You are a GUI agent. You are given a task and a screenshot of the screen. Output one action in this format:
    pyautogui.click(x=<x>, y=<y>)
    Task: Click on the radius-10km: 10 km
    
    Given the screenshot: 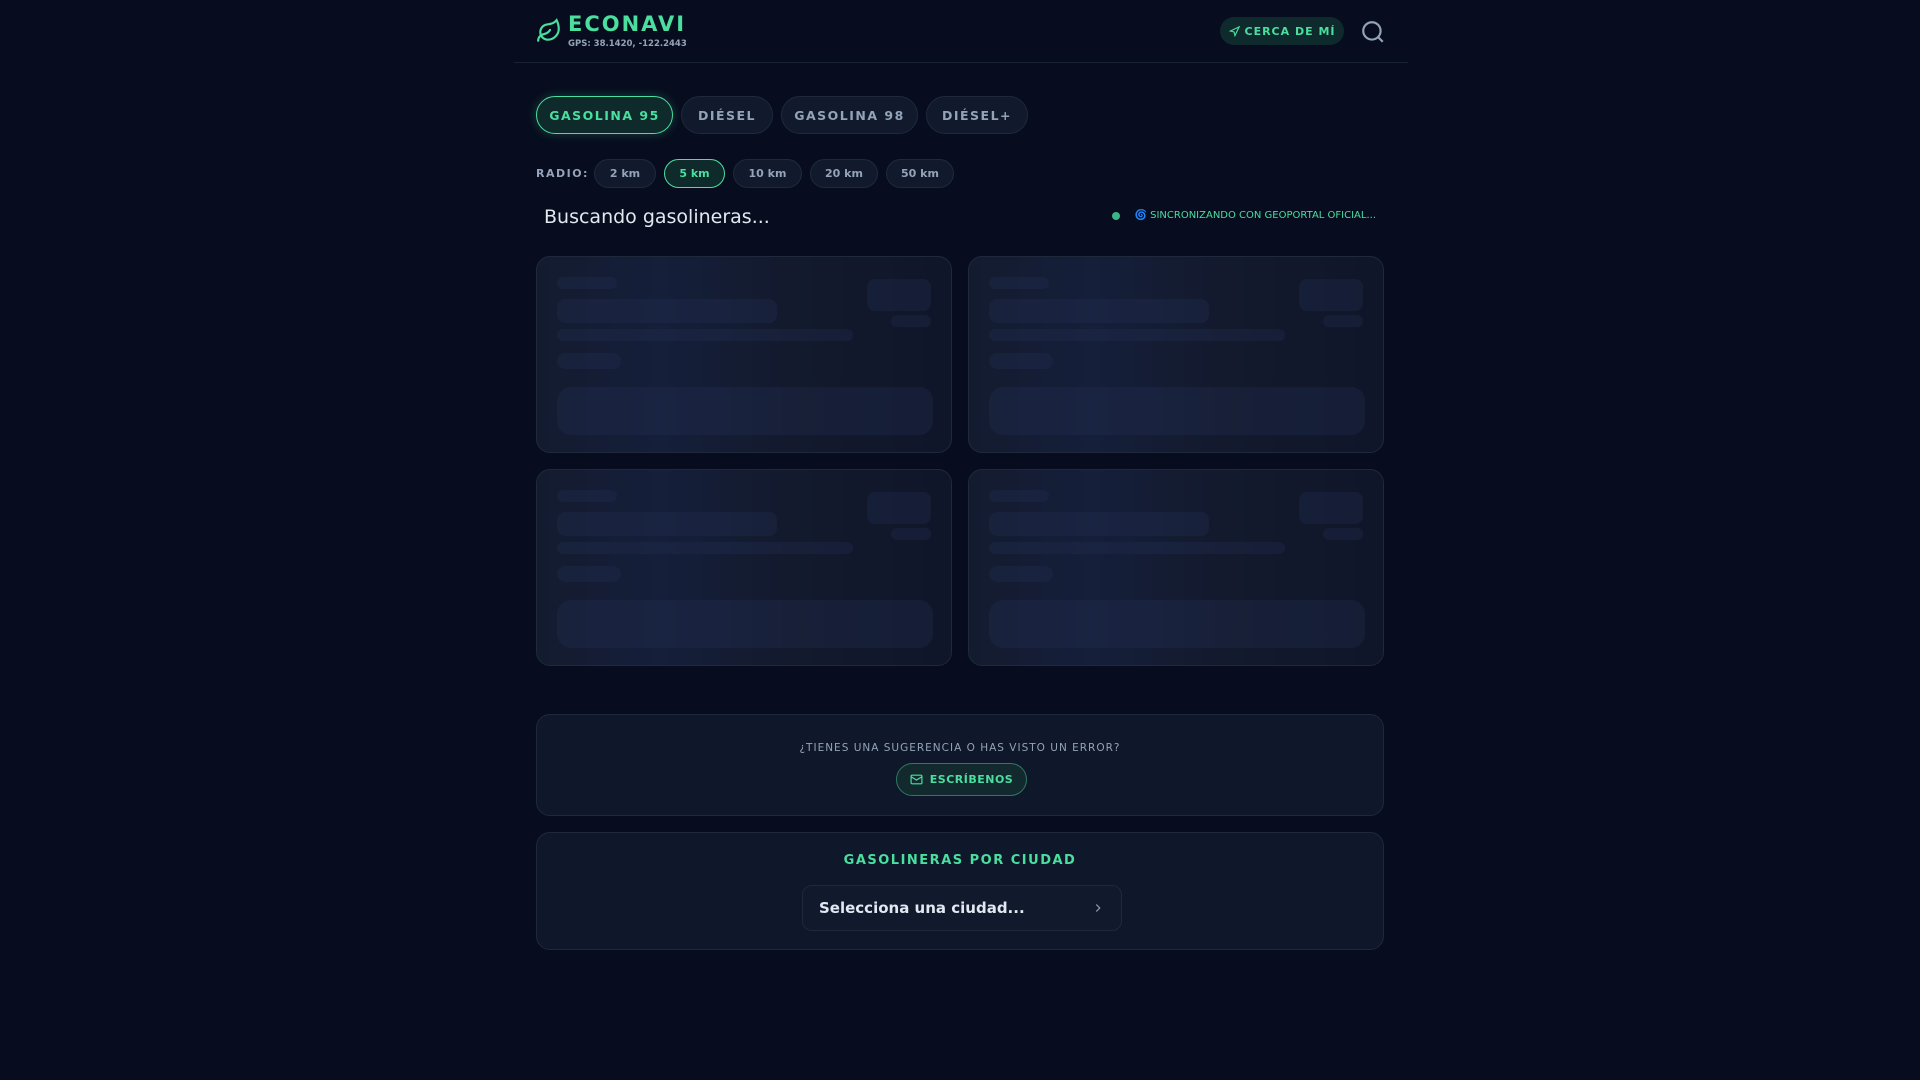 What is the action you would take?
    pyautogui.click(x=767, y=173)
    